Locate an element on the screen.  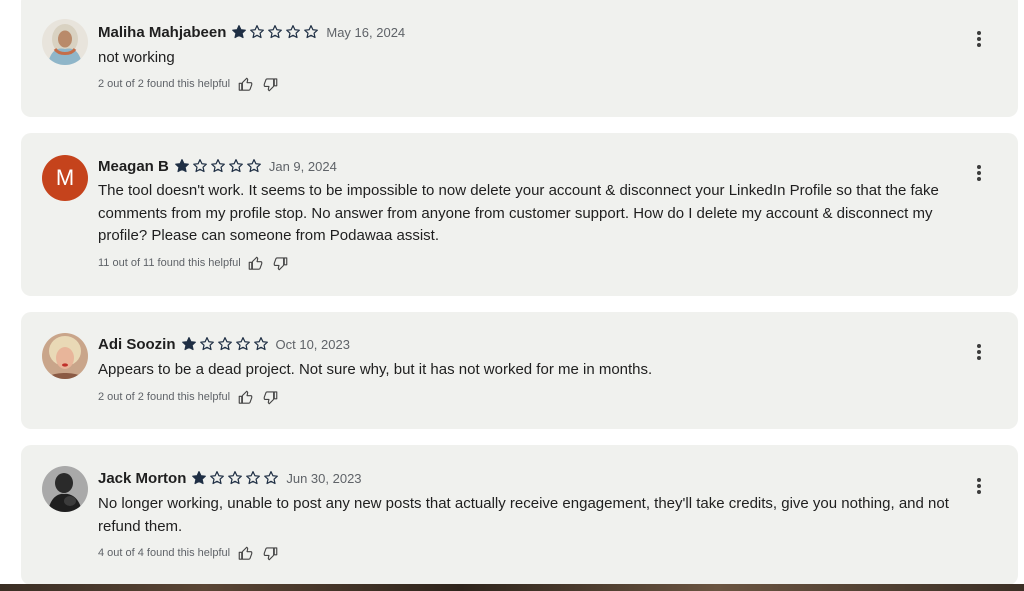
review-header: Jack Morton Jun 30, 2023 is located at coordinates (230, 478).